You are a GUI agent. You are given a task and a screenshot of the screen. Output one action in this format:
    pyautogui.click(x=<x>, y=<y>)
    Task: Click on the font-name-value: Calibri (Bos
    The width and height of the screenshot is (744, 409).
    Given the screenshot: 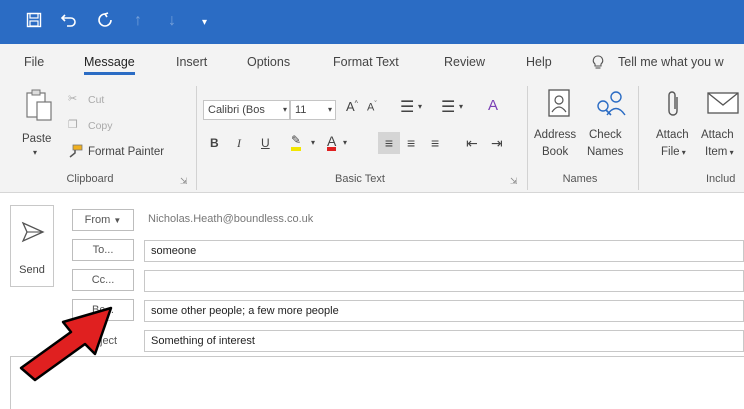 What is the action you would take?
    pyautogui.click(x=236, y=110)
    